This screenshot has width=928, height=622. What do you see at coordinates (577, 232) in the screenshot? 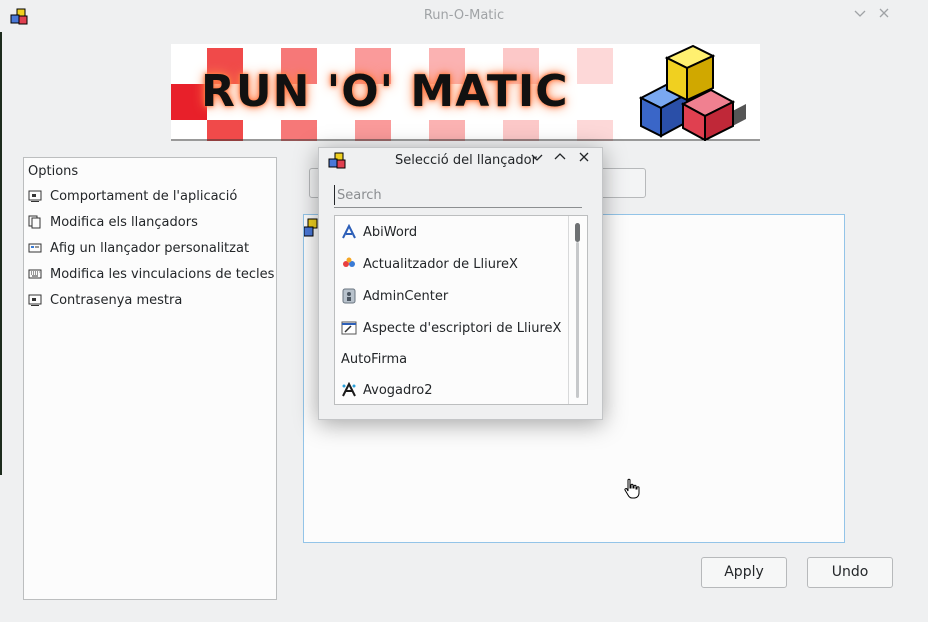
I see `scrollbar-thumb` at bounding box center [577, 232].